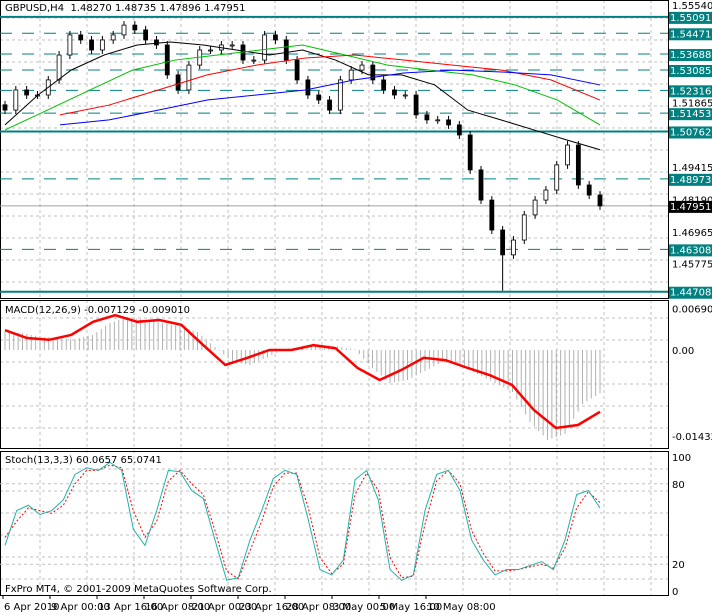  What do you see at coordinates (135, 8) in the screenshot?
I see `high-value: 1.48735` at bounding box center [135, 8].